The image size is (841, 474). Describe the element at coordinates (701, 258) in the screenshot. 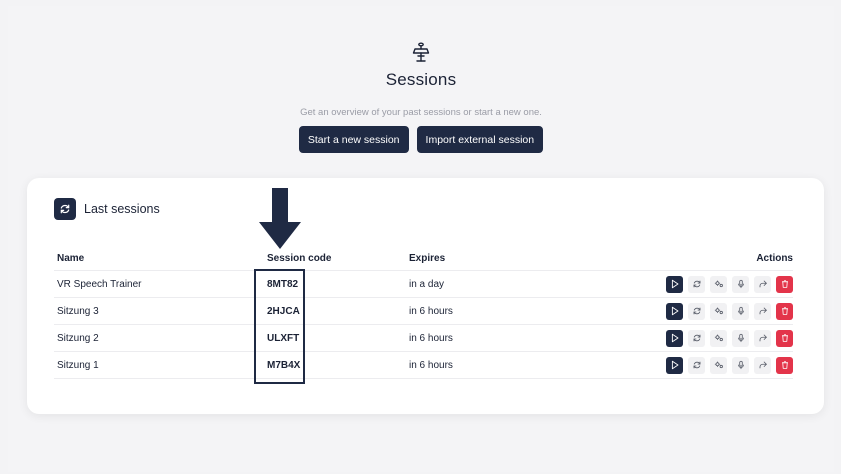

I see `column-actions: Actions` at that location.